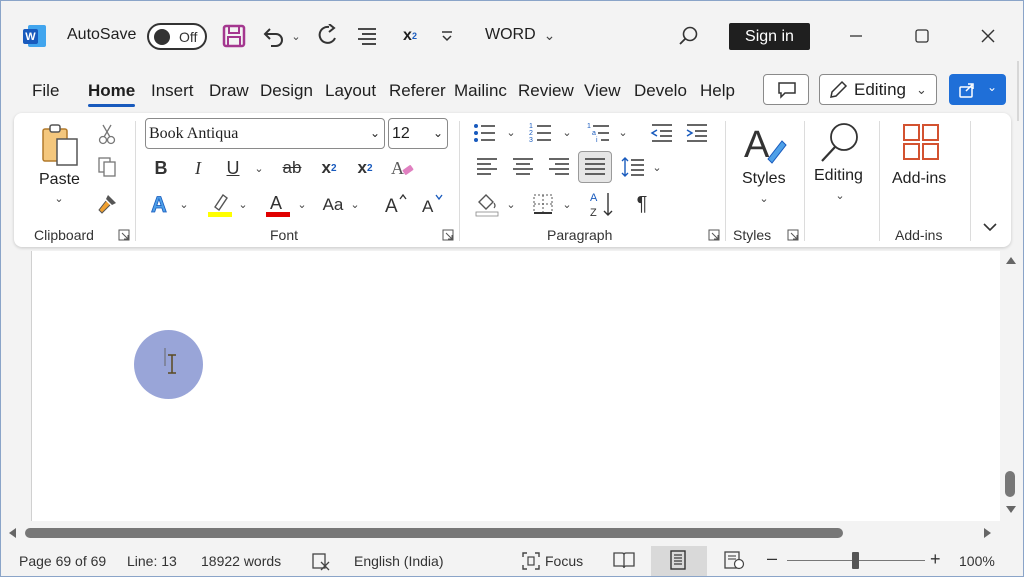  What do you see at coordinates (367, 36) in the screenshot?
I see `align-icon` at bounding box center [367, 36].